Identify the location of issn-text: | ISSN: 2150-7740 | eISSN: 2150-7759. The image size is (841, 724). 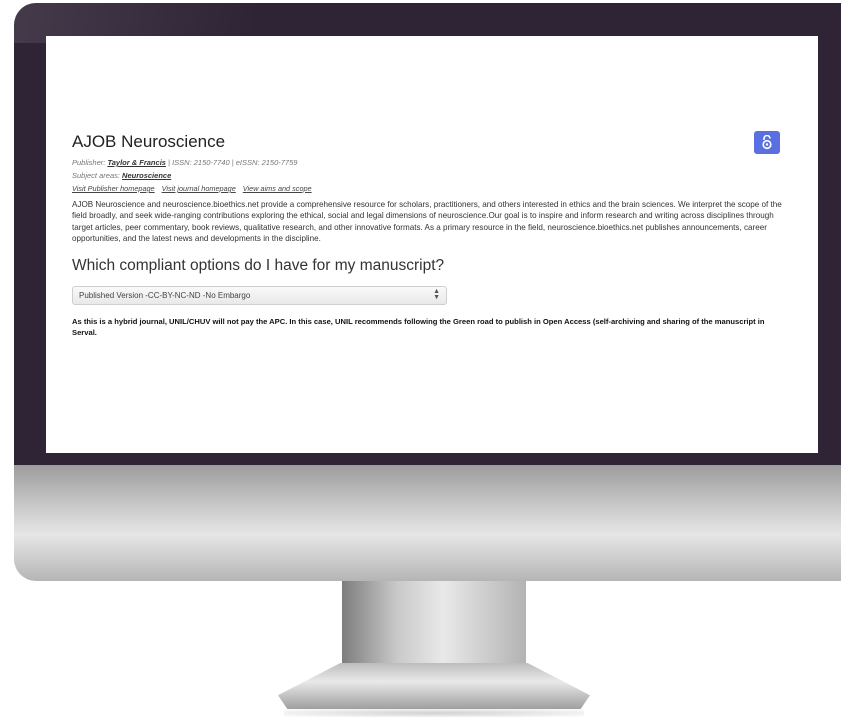
(233, 162).